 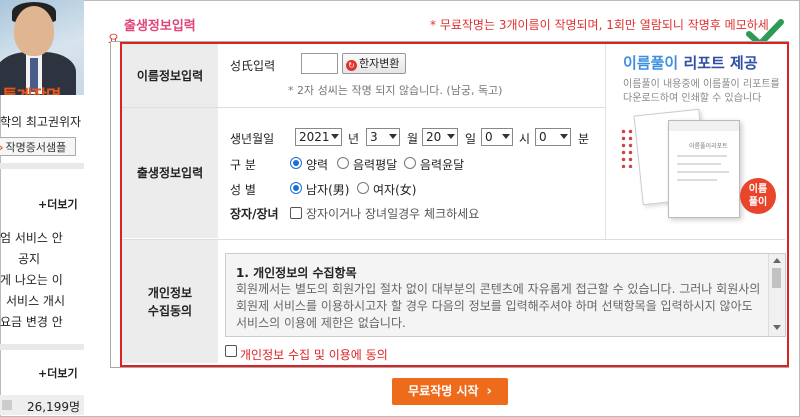 I want to click on notice-item: 엄 서비스 안, so click(x=32, y=238).